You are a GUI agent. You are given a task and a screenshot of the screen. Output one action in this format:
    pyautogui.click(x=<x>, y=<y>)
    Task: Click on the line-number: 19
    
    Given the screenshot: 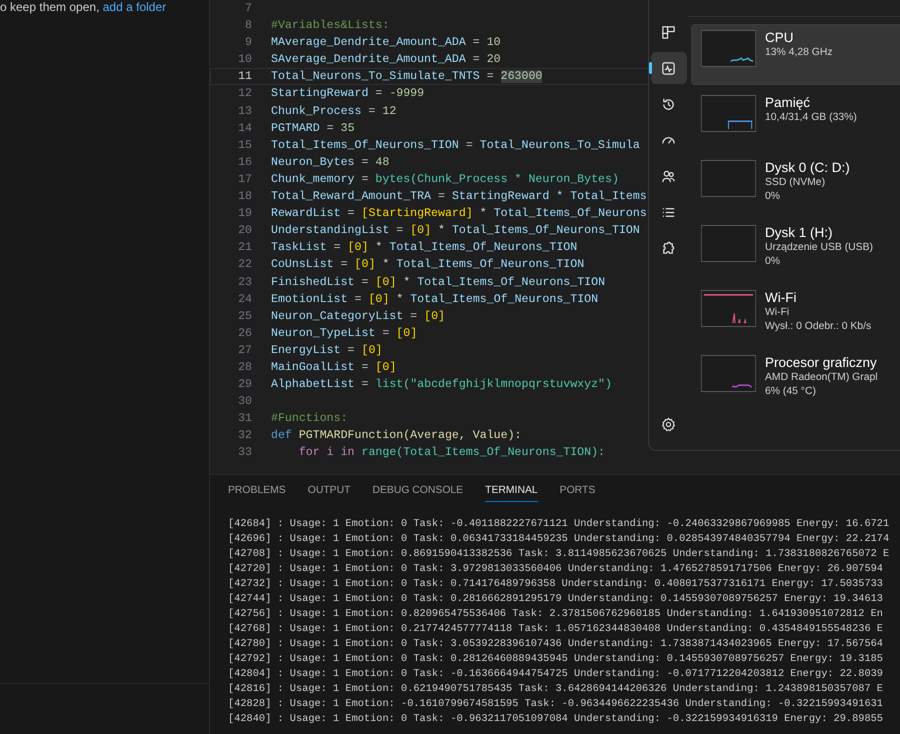 What is the action you would take?
    pyautogui.click(x=245, y=214)
    